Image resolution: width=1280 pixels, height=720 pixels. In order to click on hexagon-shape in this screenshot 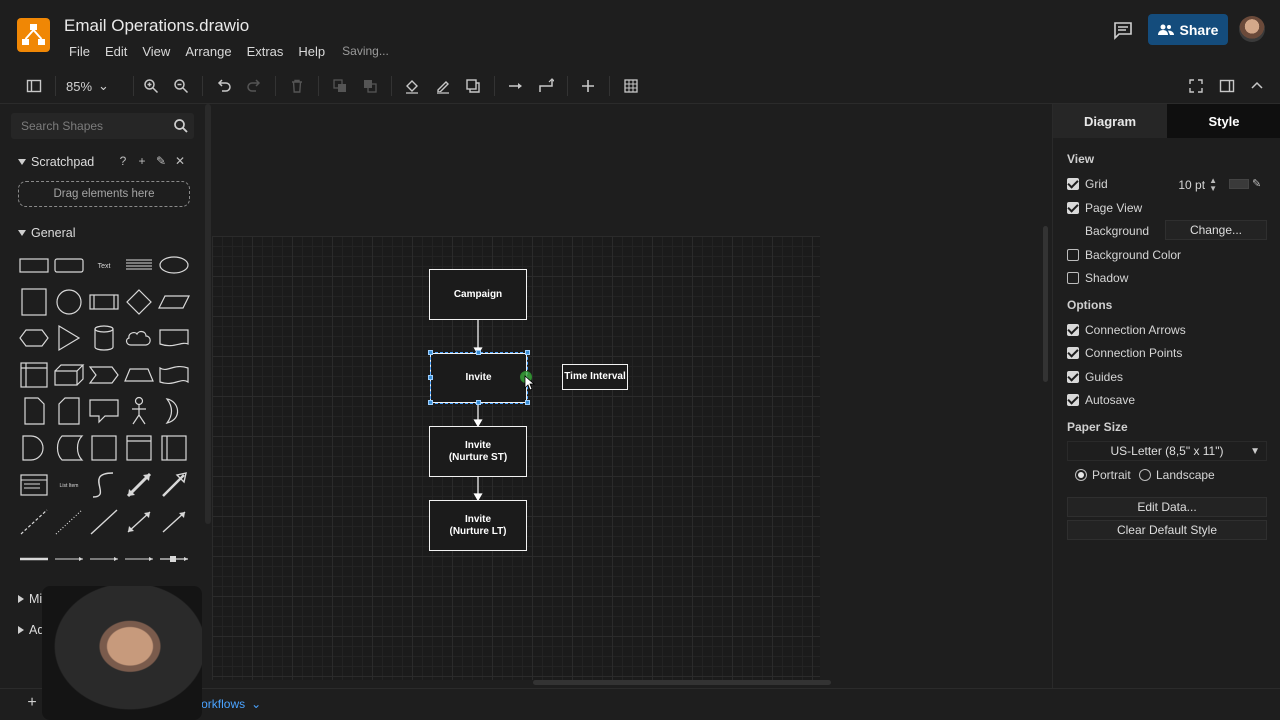, I will do `click(34, 338)`.